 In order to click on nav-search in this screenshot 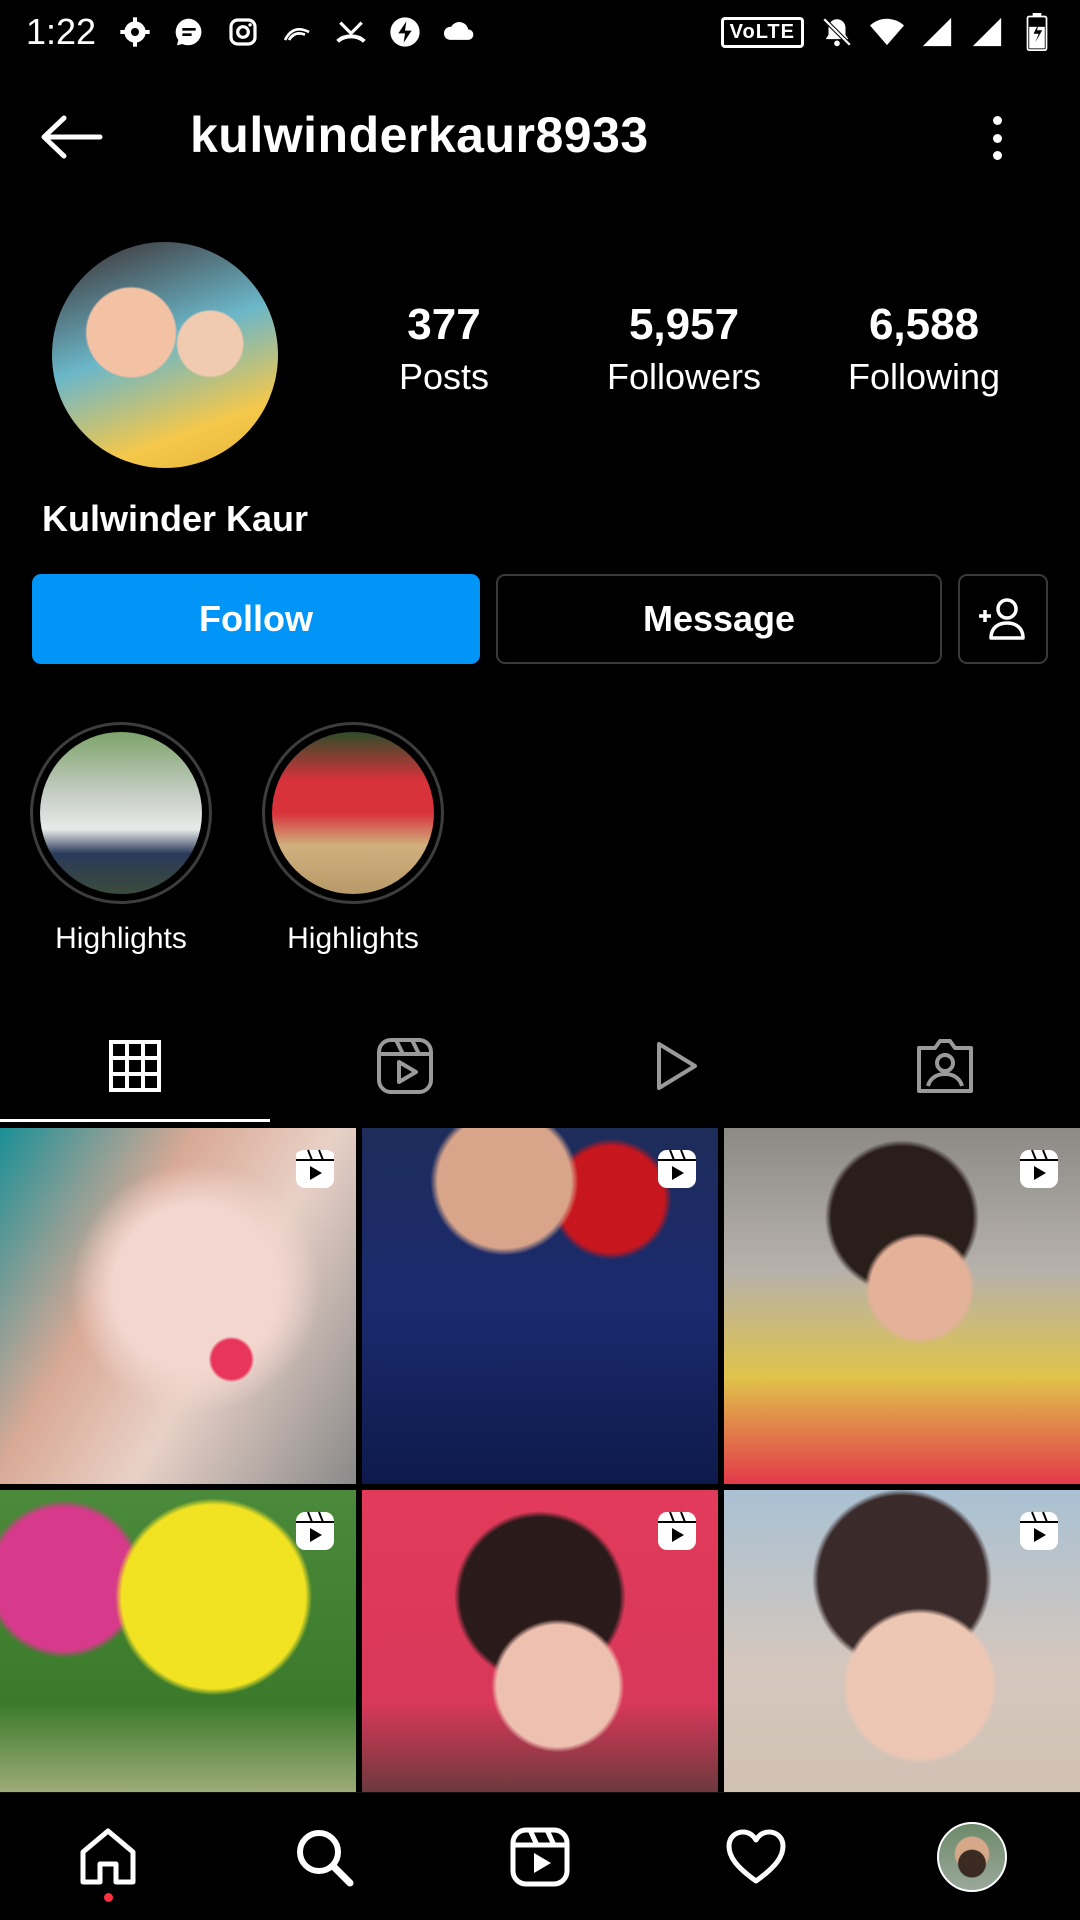, I will do `click(324, 1856)`.